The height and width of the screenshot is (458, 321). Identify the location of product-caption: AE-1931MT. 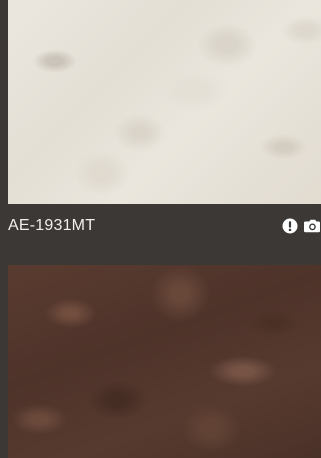
(164, 226).